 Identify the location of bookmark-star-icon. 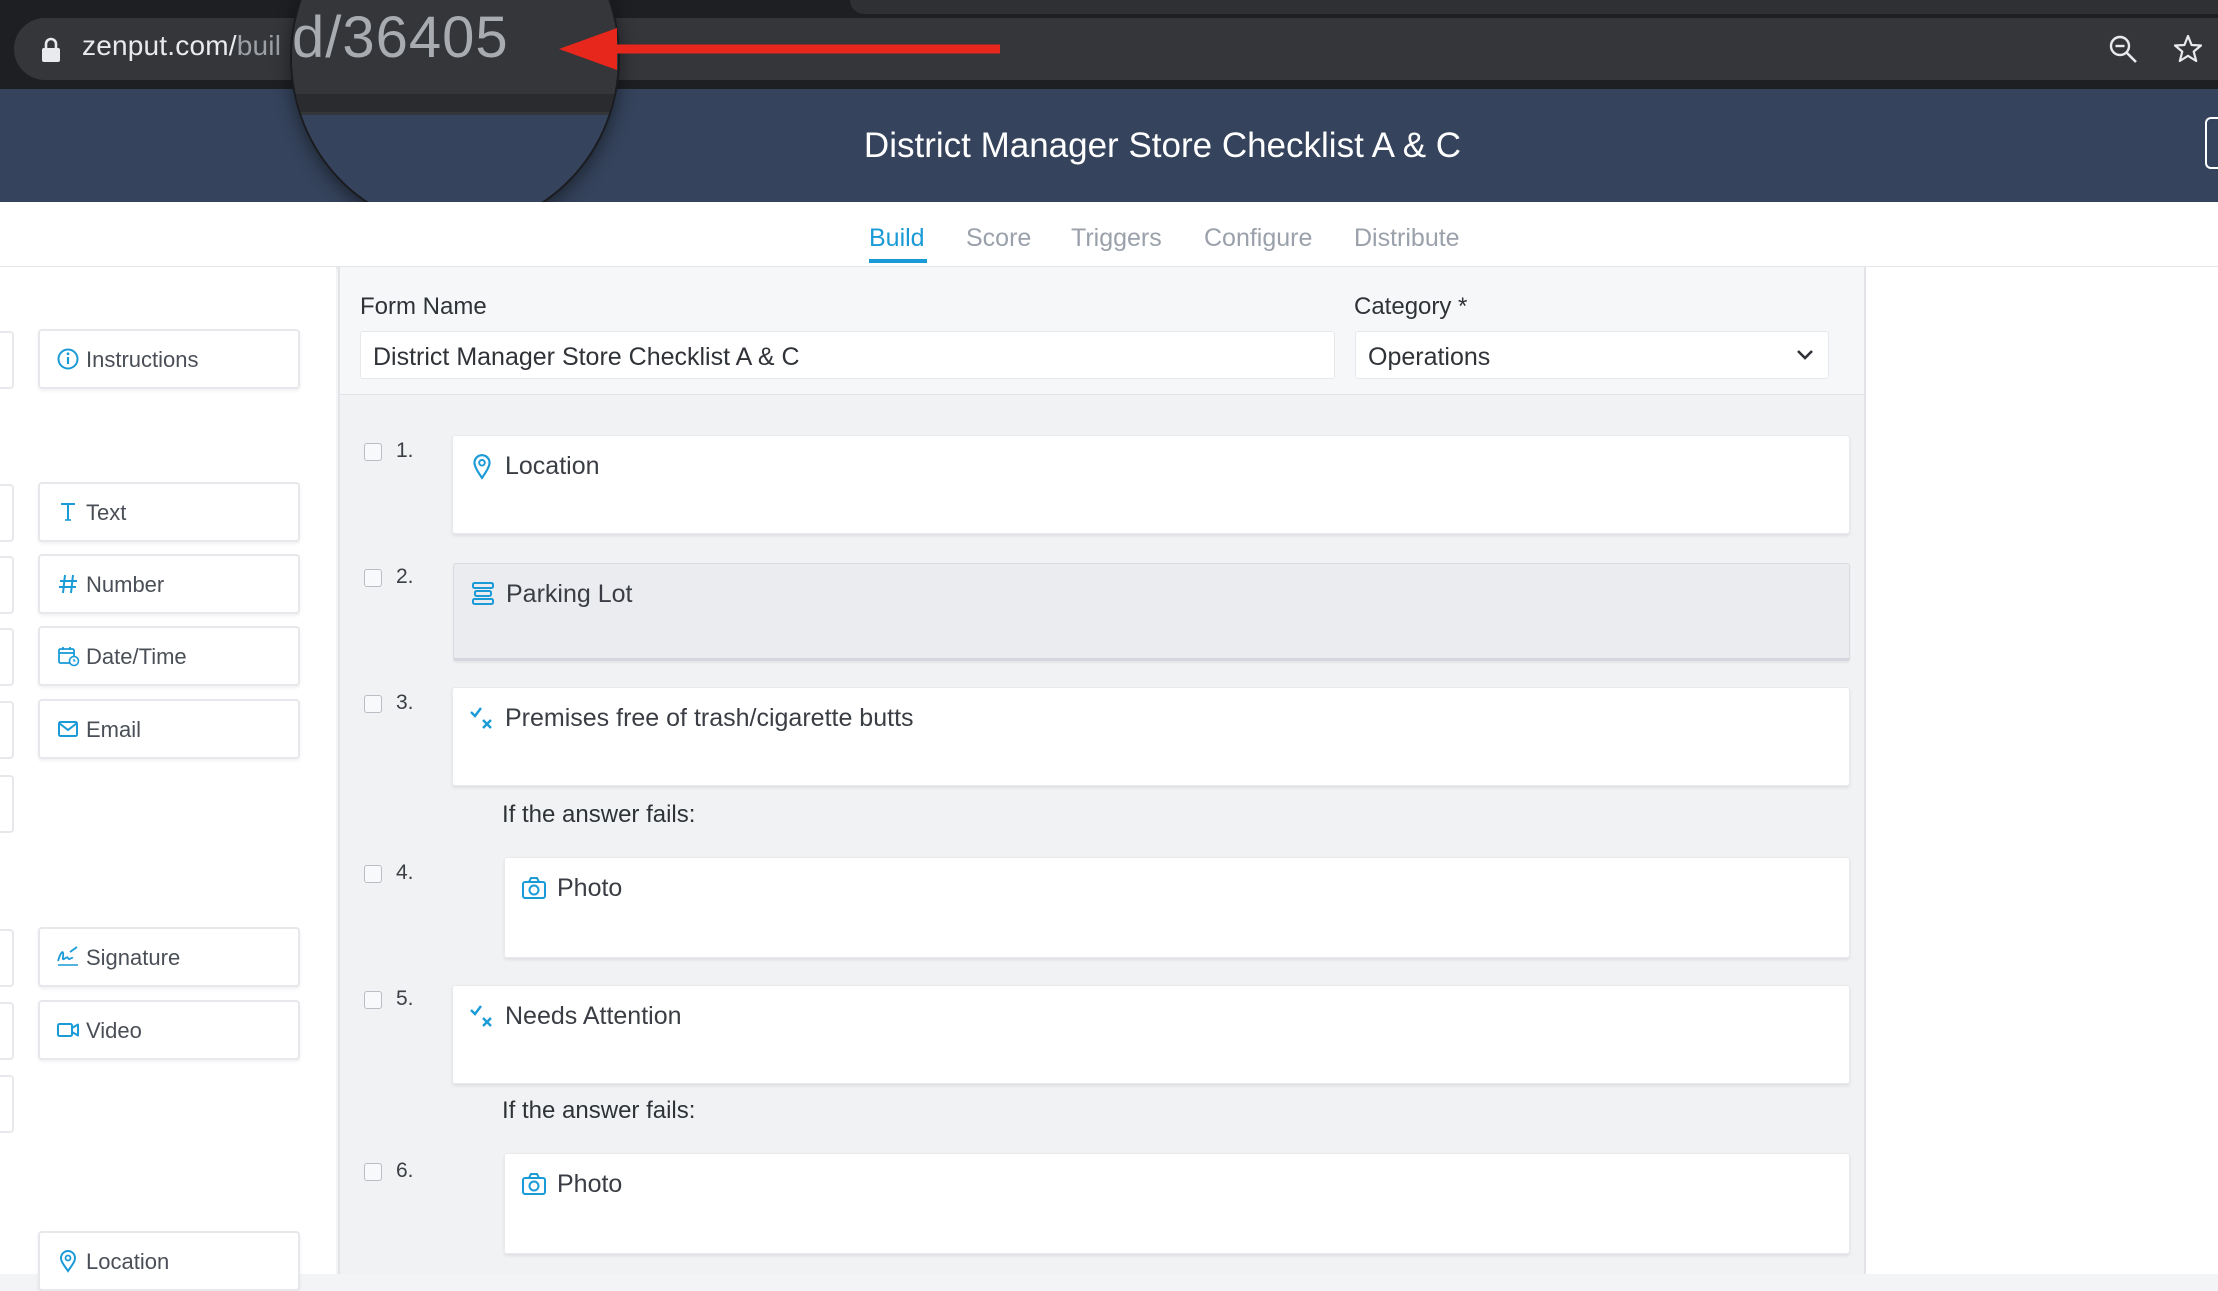
(2188, 49).